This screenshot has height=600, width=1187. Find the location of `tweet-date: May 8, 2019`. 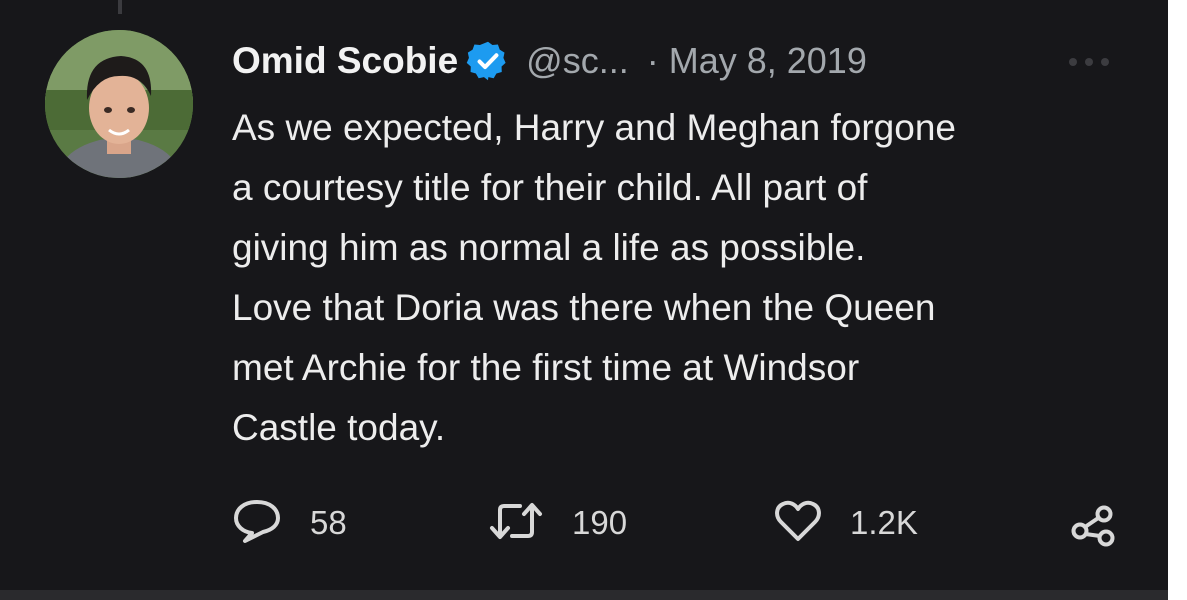

tweet-date: May 8, 2019 is located at coordinates (768, 61).